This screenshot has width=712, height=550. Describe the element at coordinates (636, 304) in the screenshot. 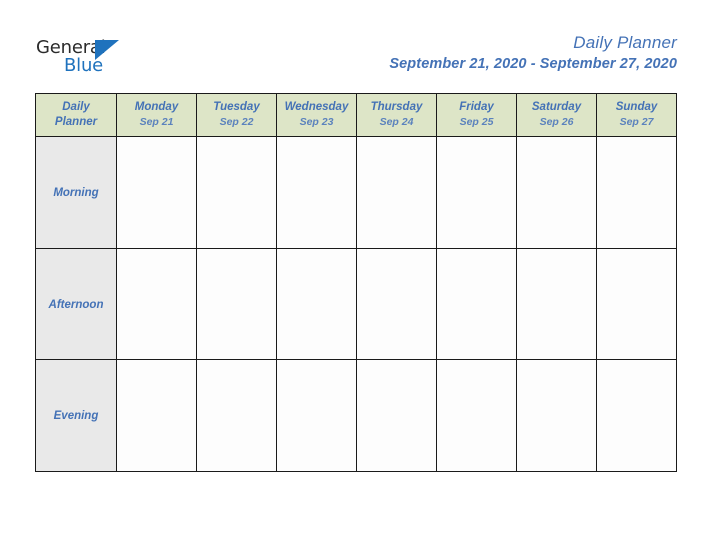

I see `slot-afternoon-sunday` at that location.